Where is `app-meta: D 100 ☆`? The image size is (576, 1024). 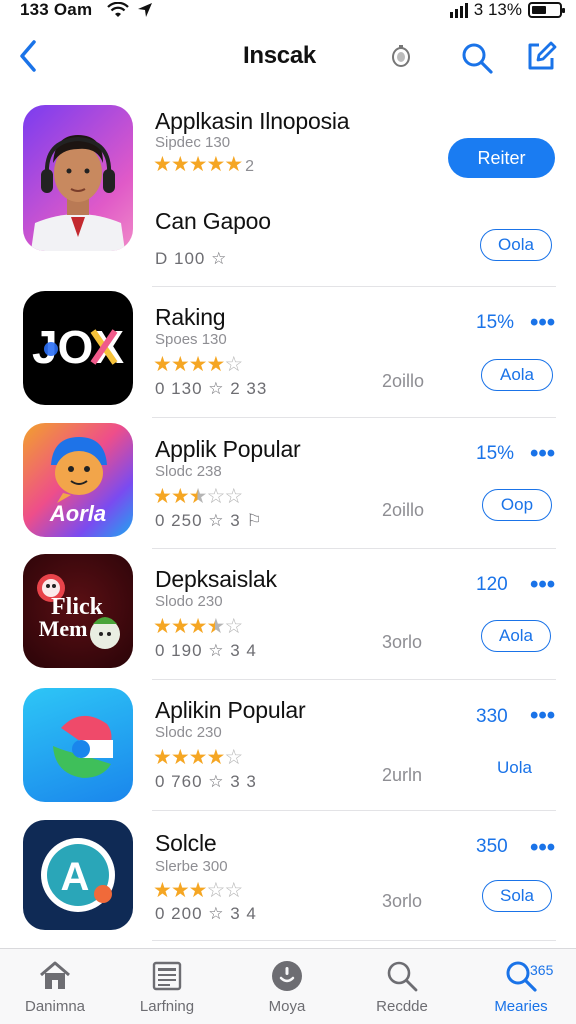 app-meta: D 100 ☆ is located at coordinates (191, 258).